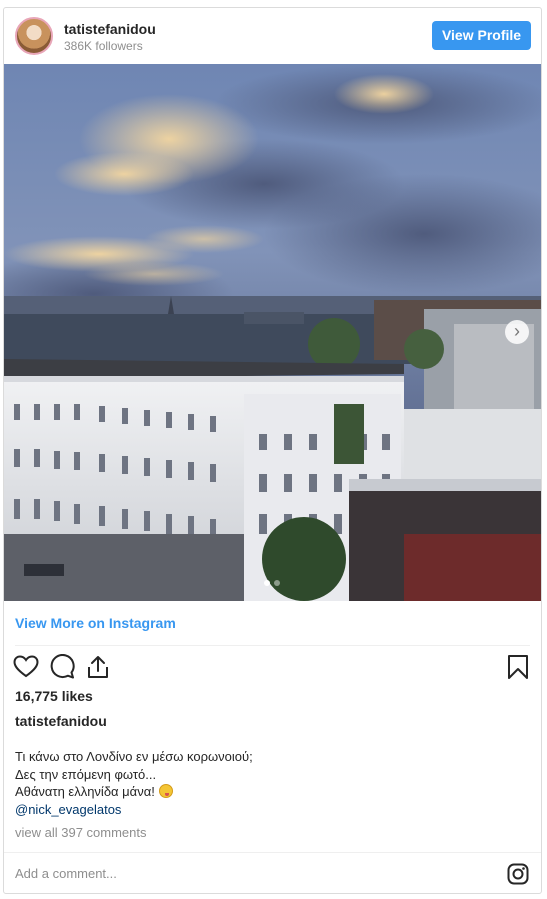 The width and height of the screenshot is (547, 899). I want to click on instagram-logo-icon, so click(518, 874).